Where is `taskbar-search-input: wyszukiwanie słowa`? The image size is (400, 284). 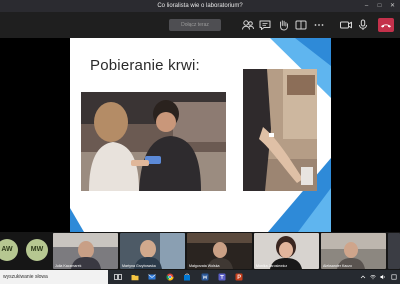
taskbar-search-input: wyszukiwanie słowa is located at coordinates (54, 277).